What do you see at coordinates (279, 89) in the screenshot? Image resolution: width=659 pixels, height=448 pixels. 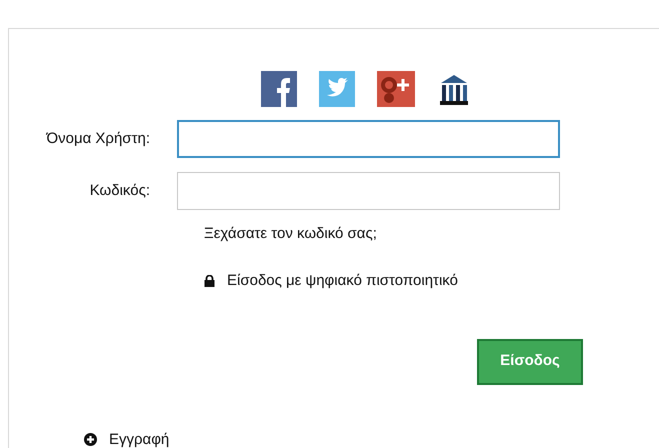 I see `facebook-icon` at bounding box center [279, 89].